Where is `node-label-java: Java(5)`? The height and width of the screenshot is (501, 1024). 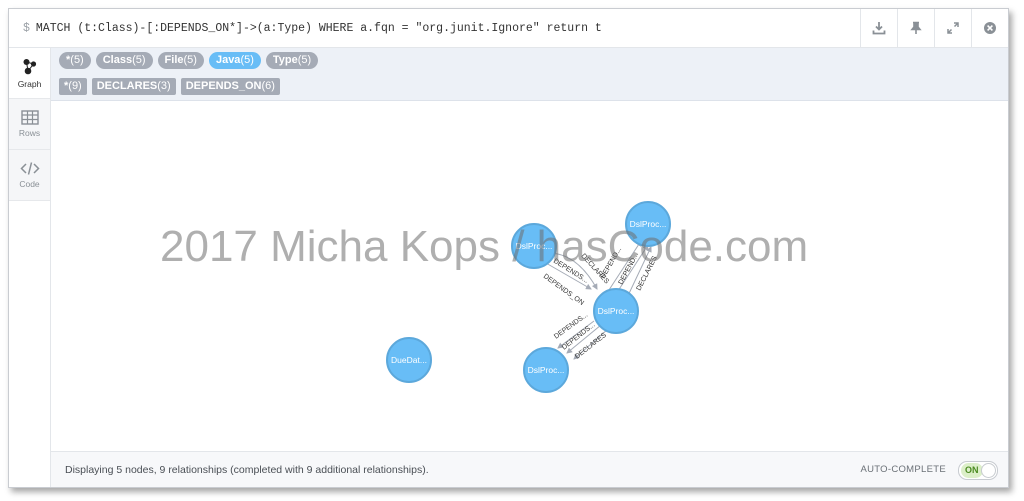 node-label-java: Java(5) is located at coordinates (234, 60).